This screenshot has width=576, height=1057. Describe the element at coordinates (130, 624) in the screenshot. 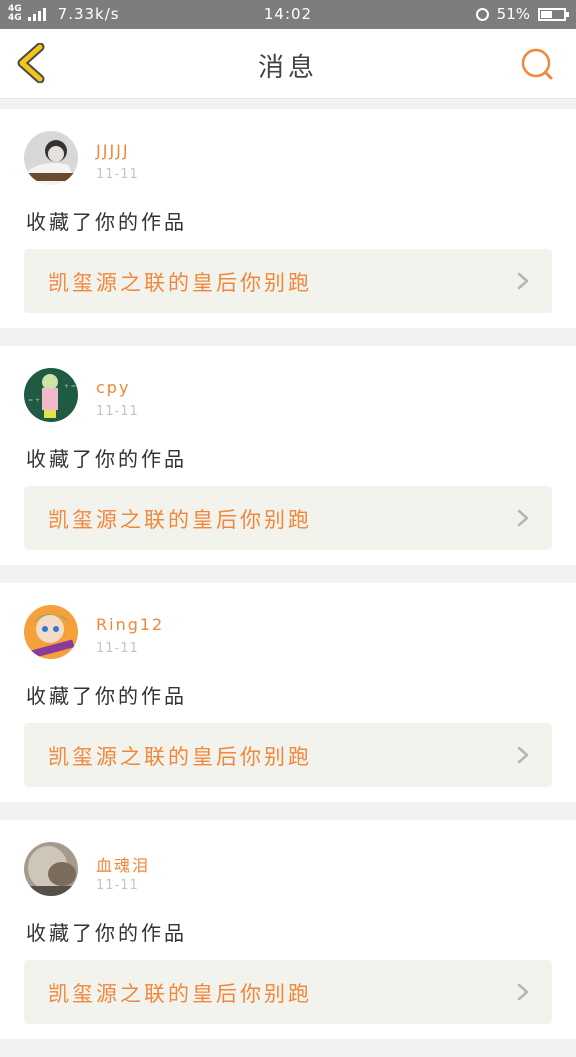

I see `username: Ring12` at that location.